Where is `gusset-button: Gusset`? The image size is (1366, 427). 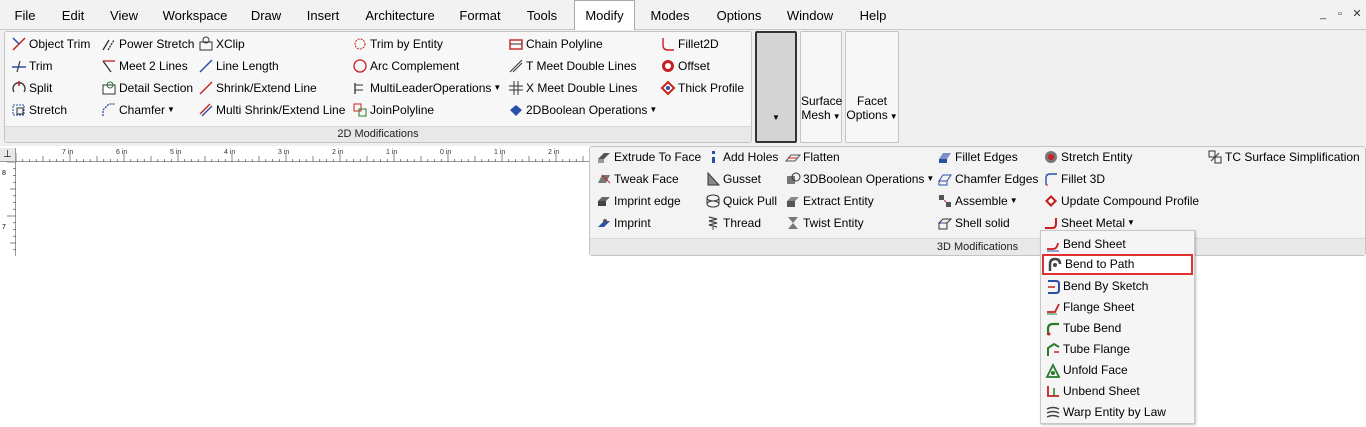
gusset-button: Gusset is located at coordinates (733, 179).